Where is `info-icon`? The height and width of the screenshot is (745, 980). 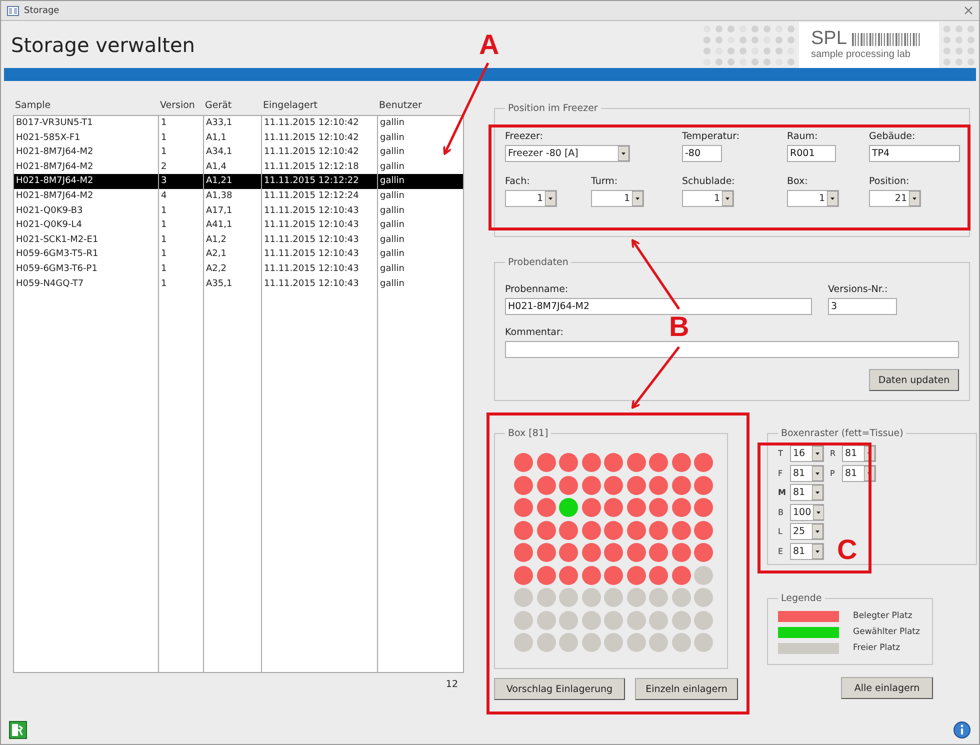
info-icon is located at coordinates (962, 730).